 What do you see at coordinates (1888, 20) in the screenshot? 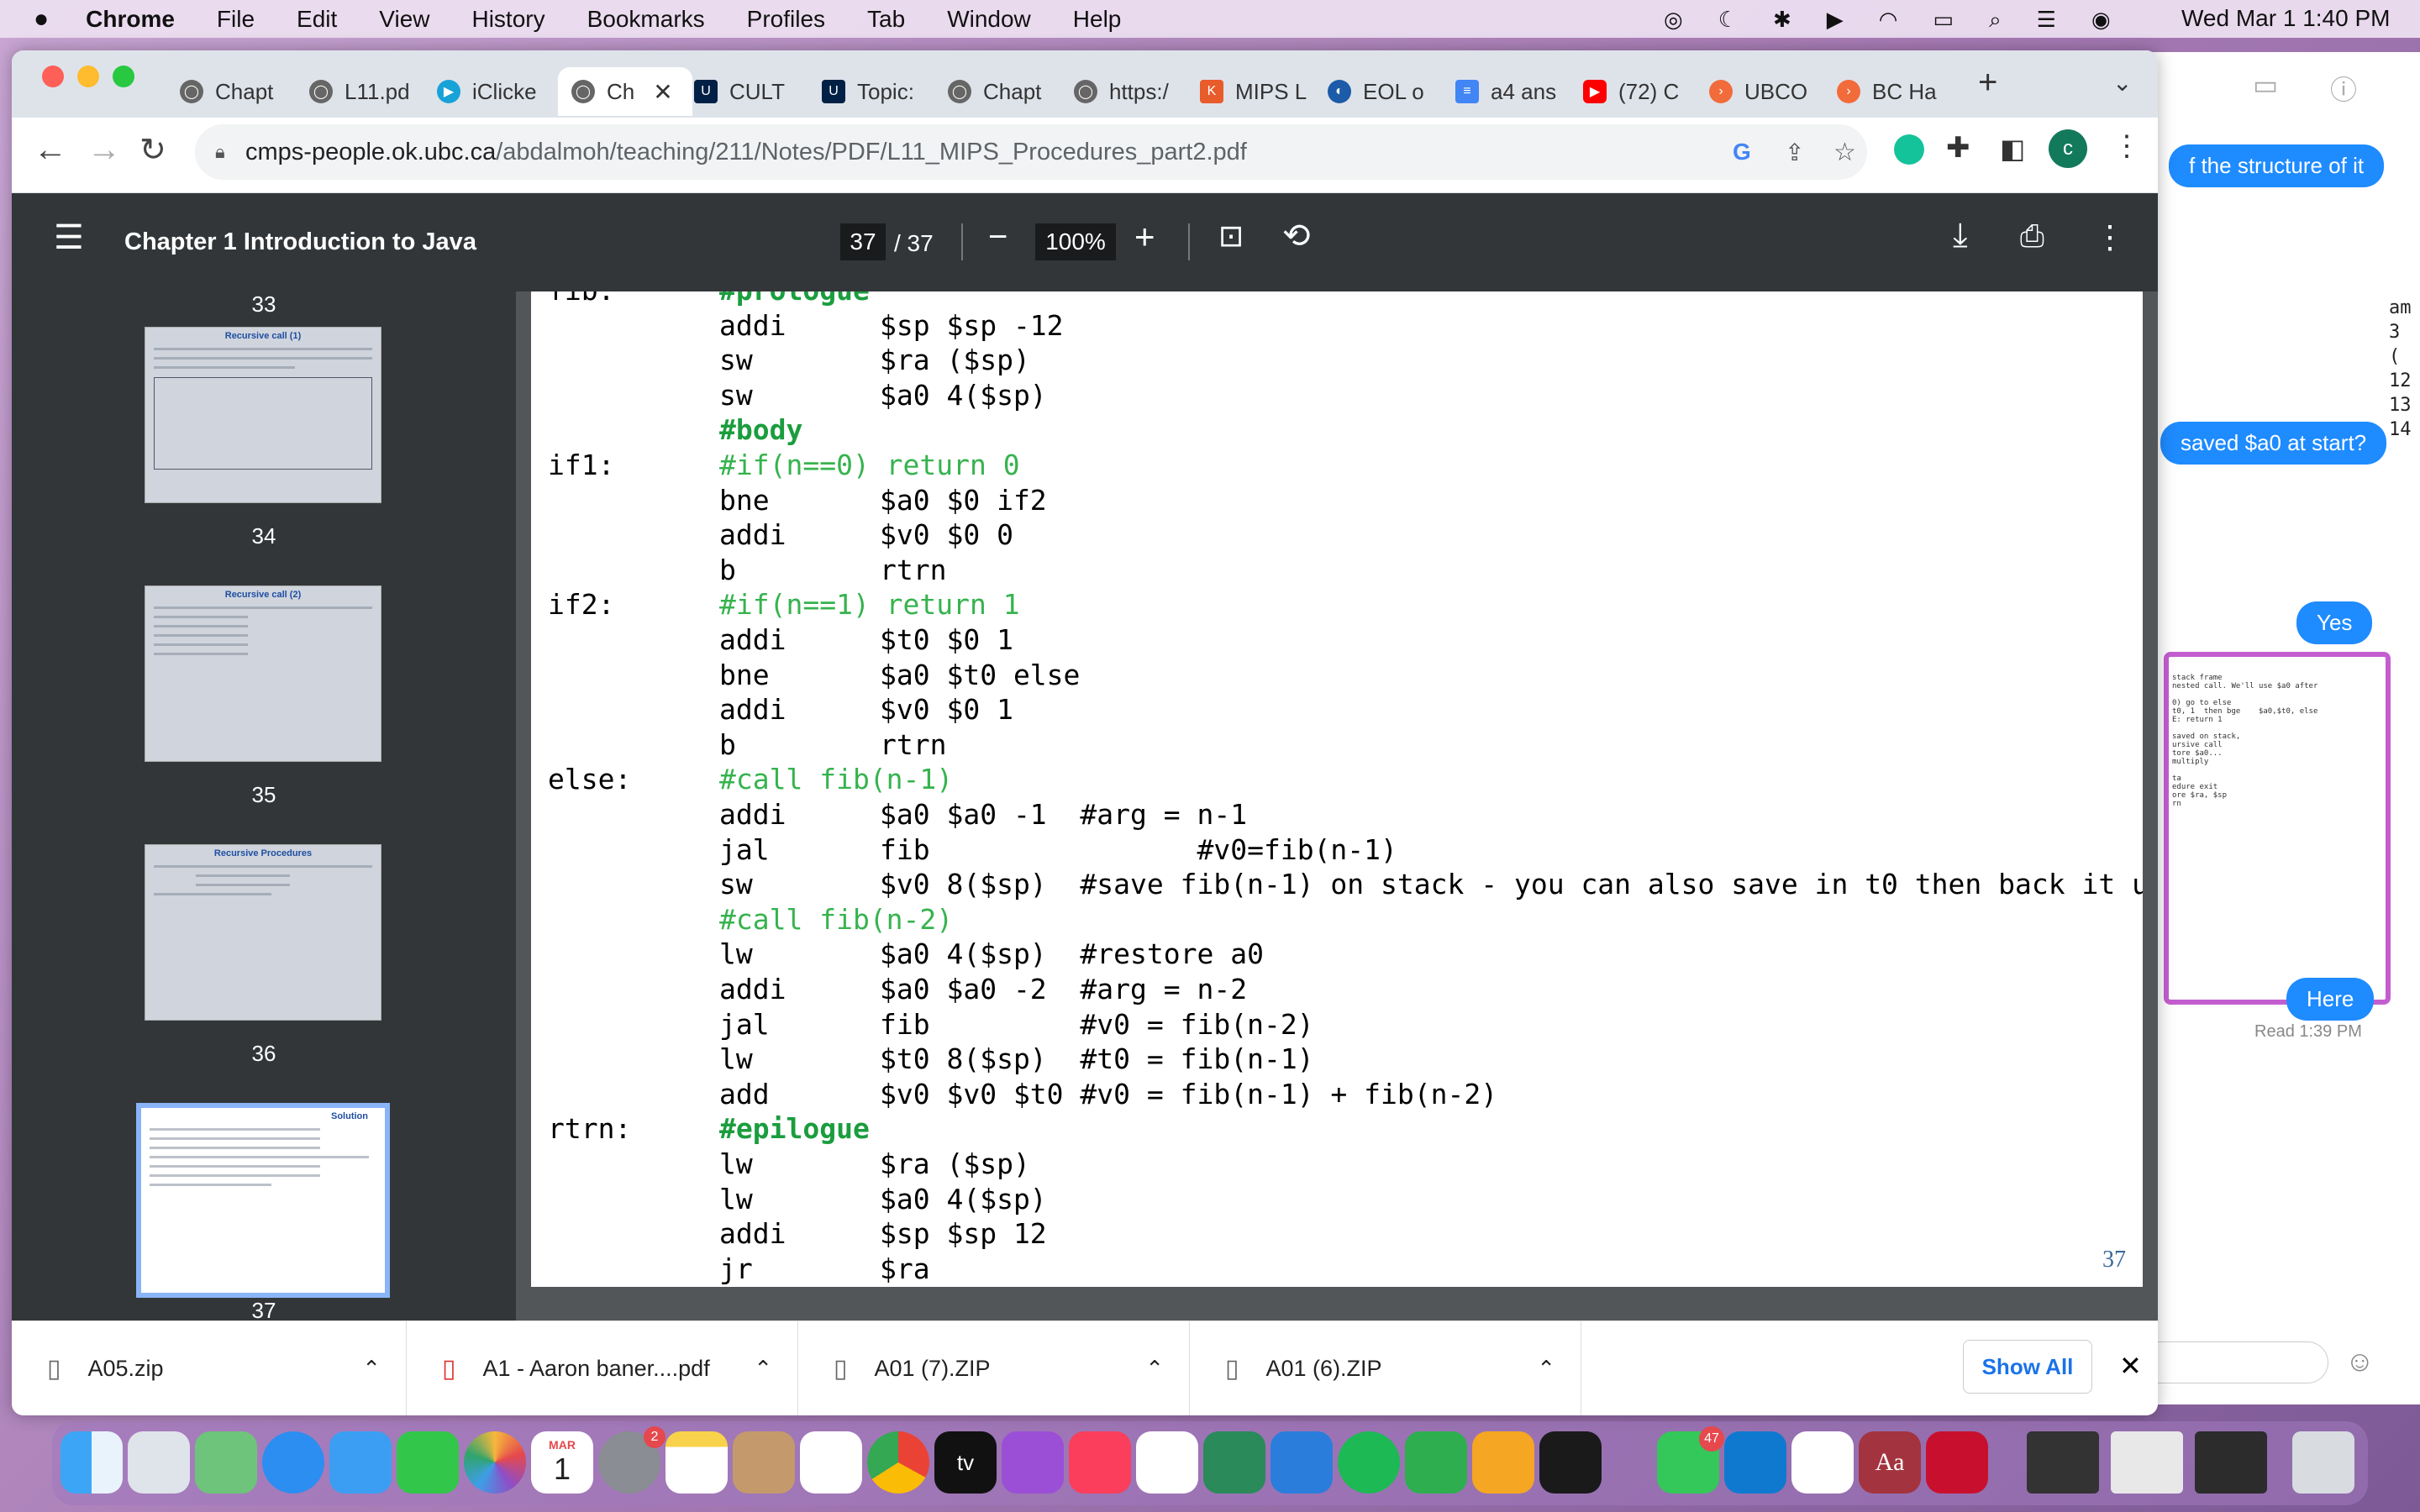
I see `wifi-icon: ◠` at bounding box center [1888, 20].